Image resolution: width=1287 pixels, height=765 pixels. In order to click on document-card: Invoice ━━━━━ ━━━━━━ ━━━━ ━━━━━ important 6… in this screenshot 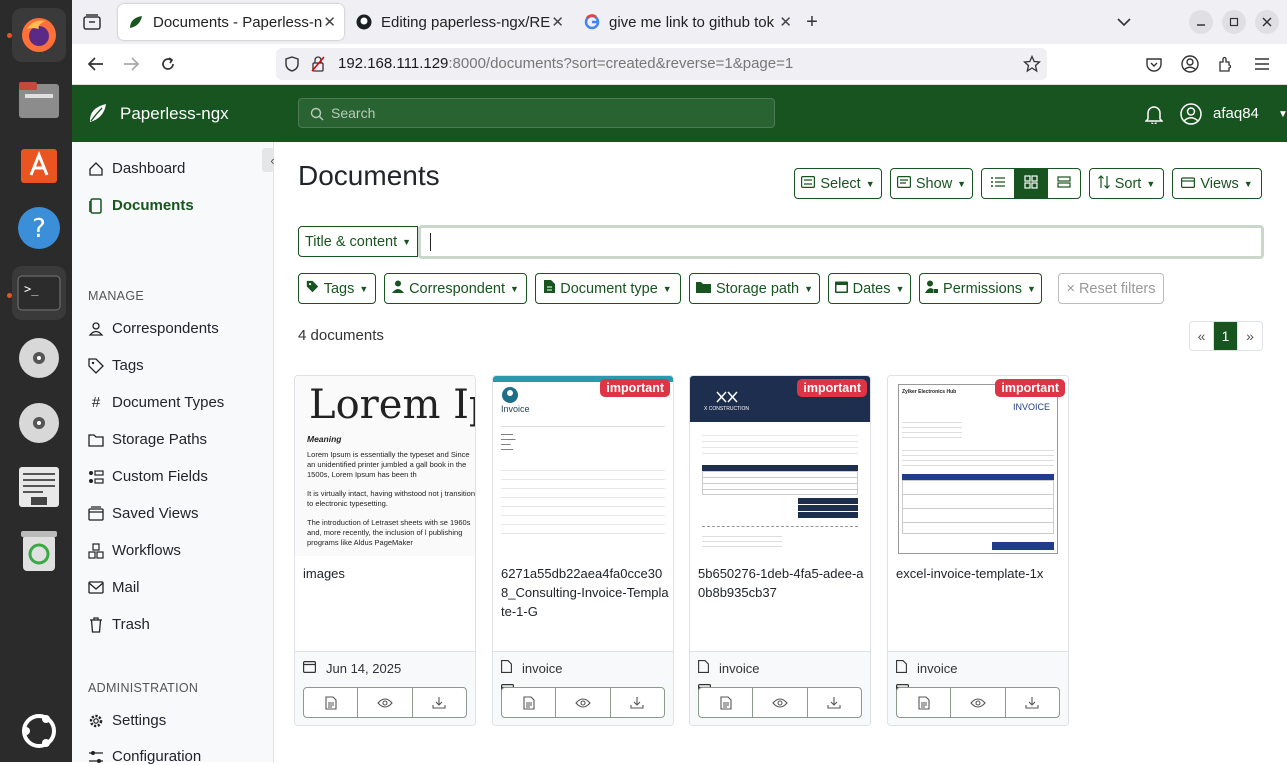, I will do `click(583, 550)`.